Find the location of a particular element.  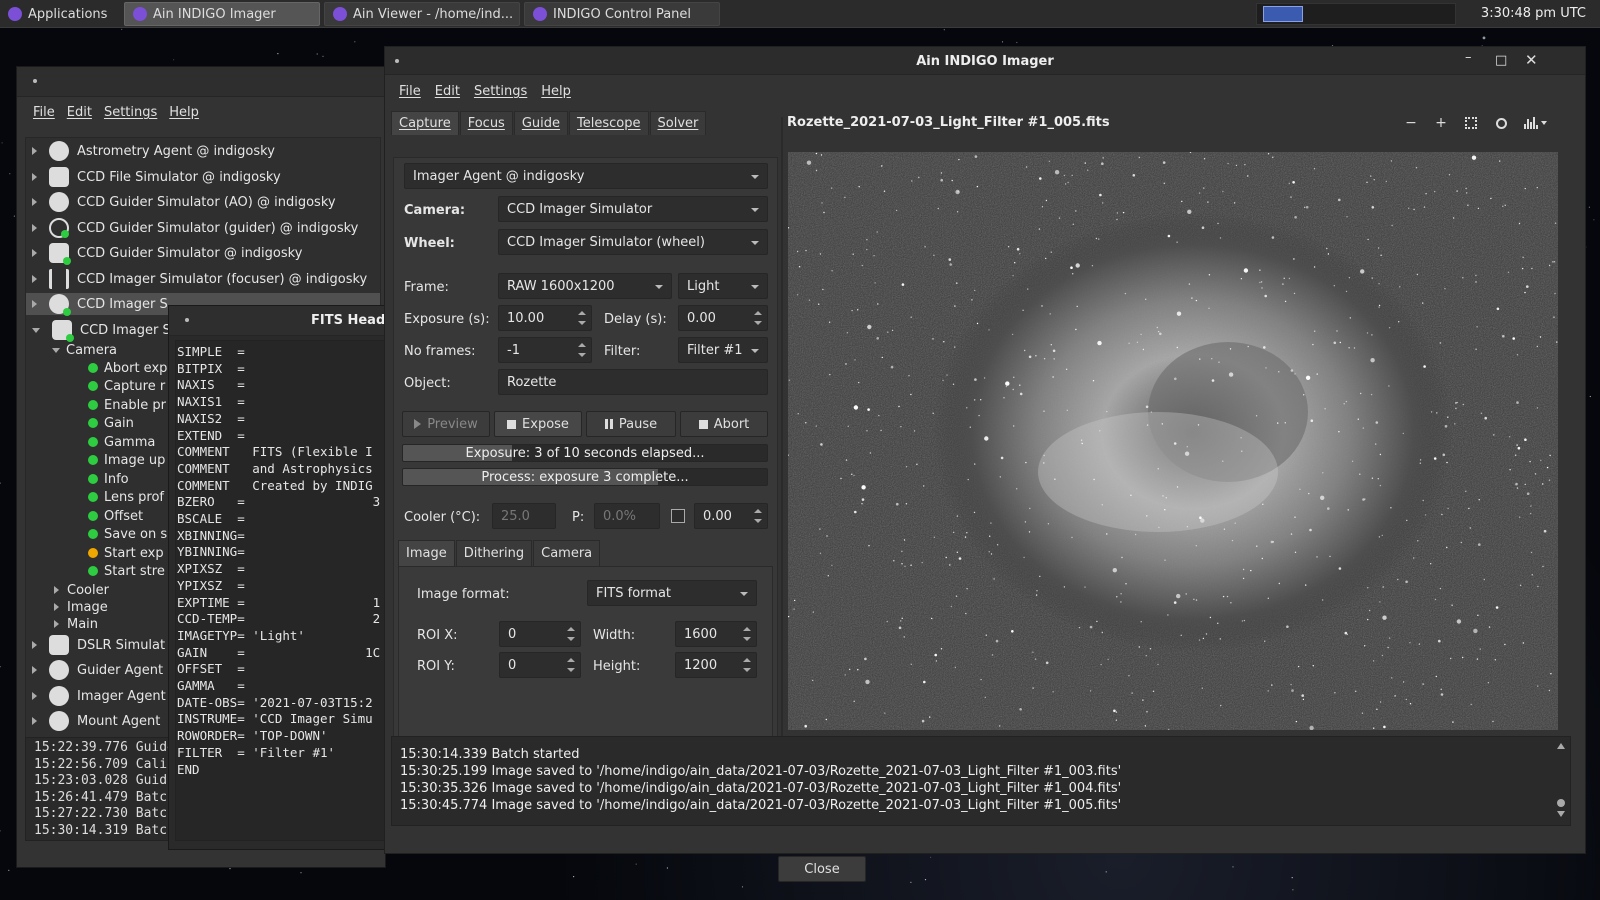

tree-item-ccd-guider-simulator: CCD Guider Simulator @ indigosky is located at coordinates (167, 253).